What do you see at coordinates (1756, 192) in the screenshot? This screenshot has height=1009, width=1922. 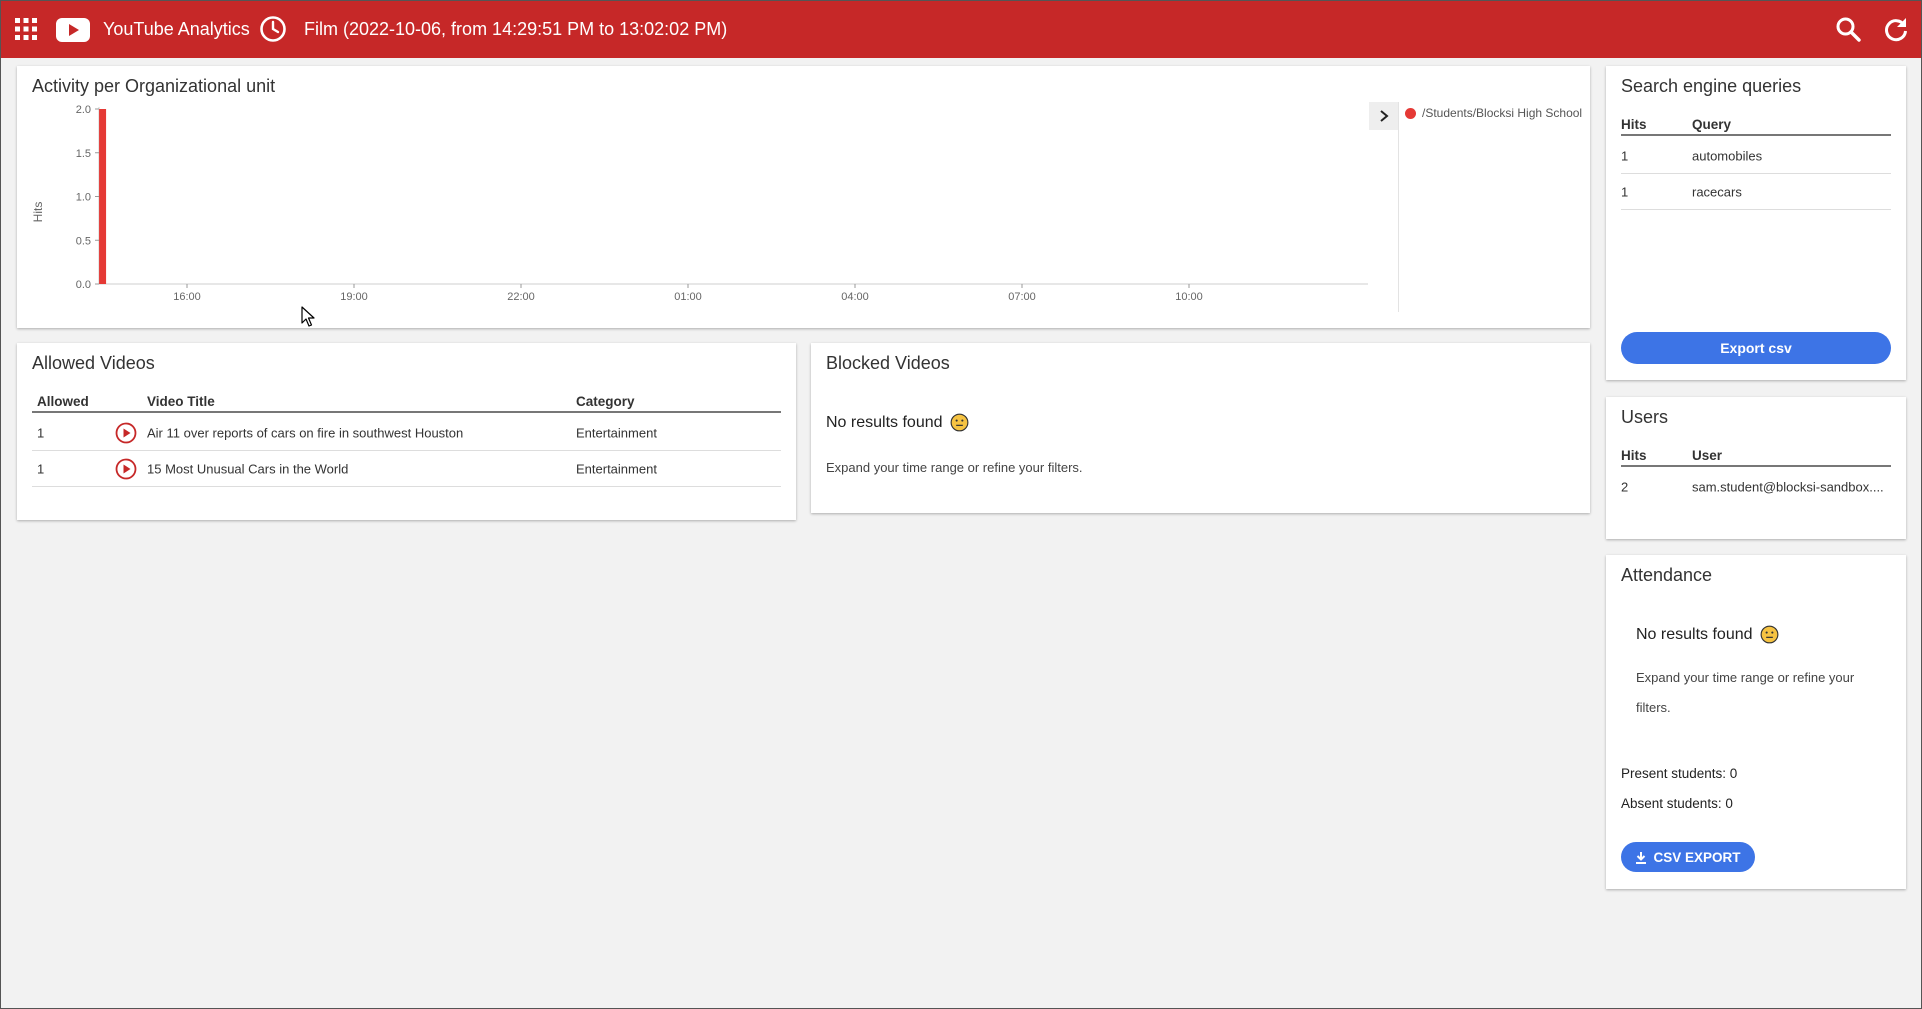 I see `table-row: 1 racecars` at bounding box center [1756, 192].